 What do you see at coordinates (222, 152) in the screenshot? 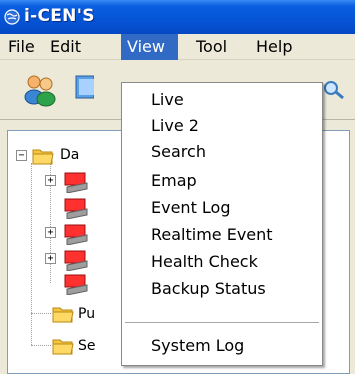
I see `menu-item-search: Search` at bounding box center [222, 152].